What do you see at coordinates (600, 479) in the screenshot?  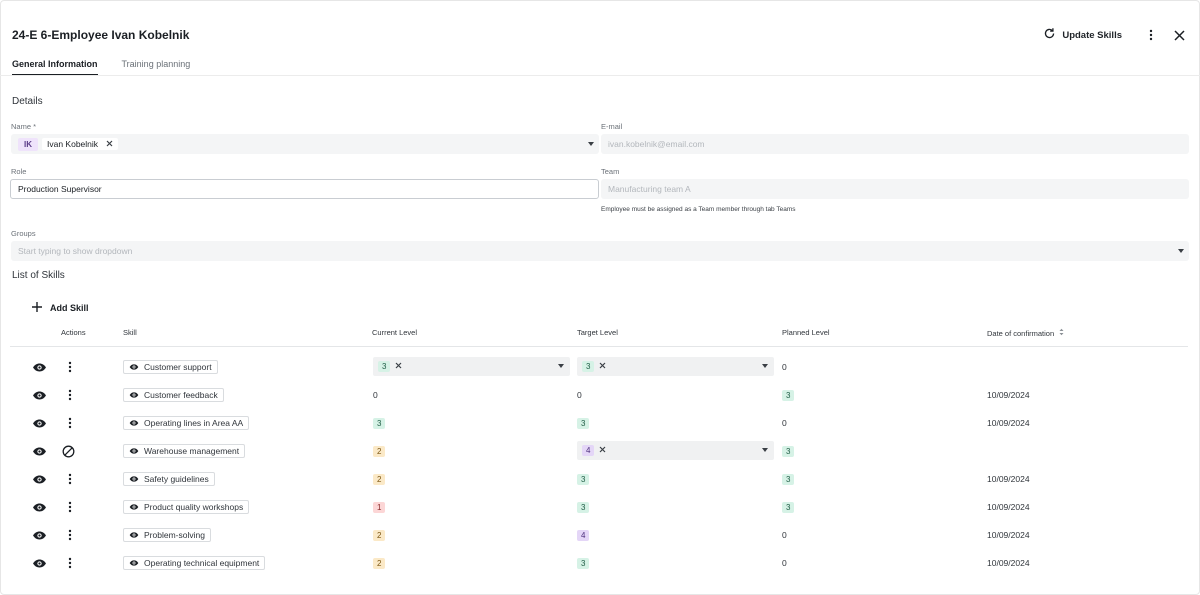 I see `table-row: Safety guidelines 2 3 3 10/09/2024` at bounding box center [600, 479].